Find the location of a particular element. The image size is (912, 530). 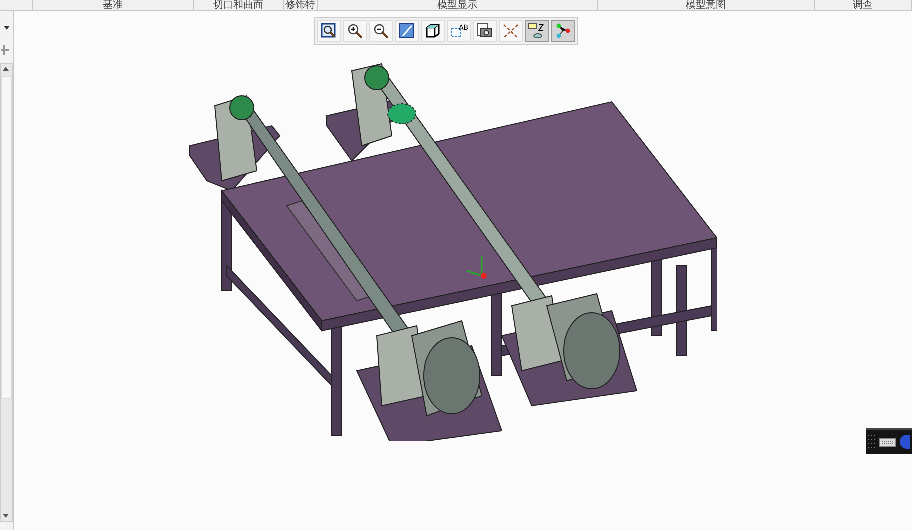

ribbon-group-label: 模型意图 is located at coordinates (706, 5).